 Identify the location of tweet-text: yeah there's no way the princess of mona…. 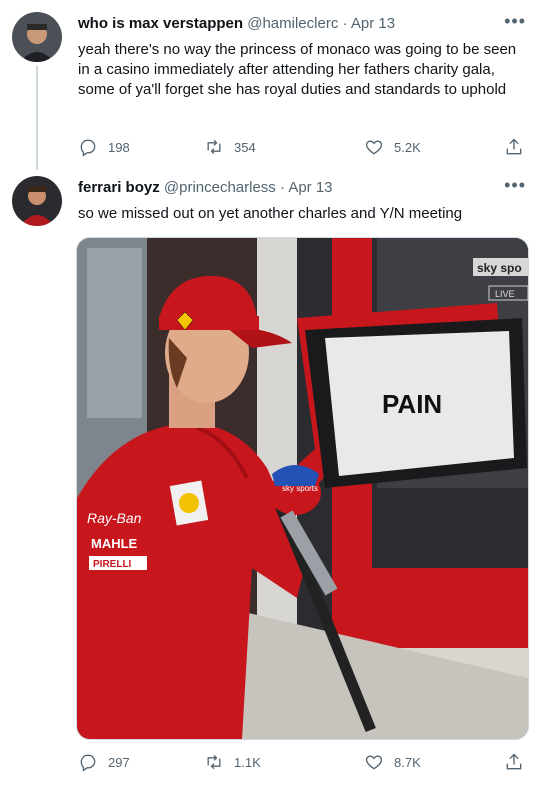
(297, 69).